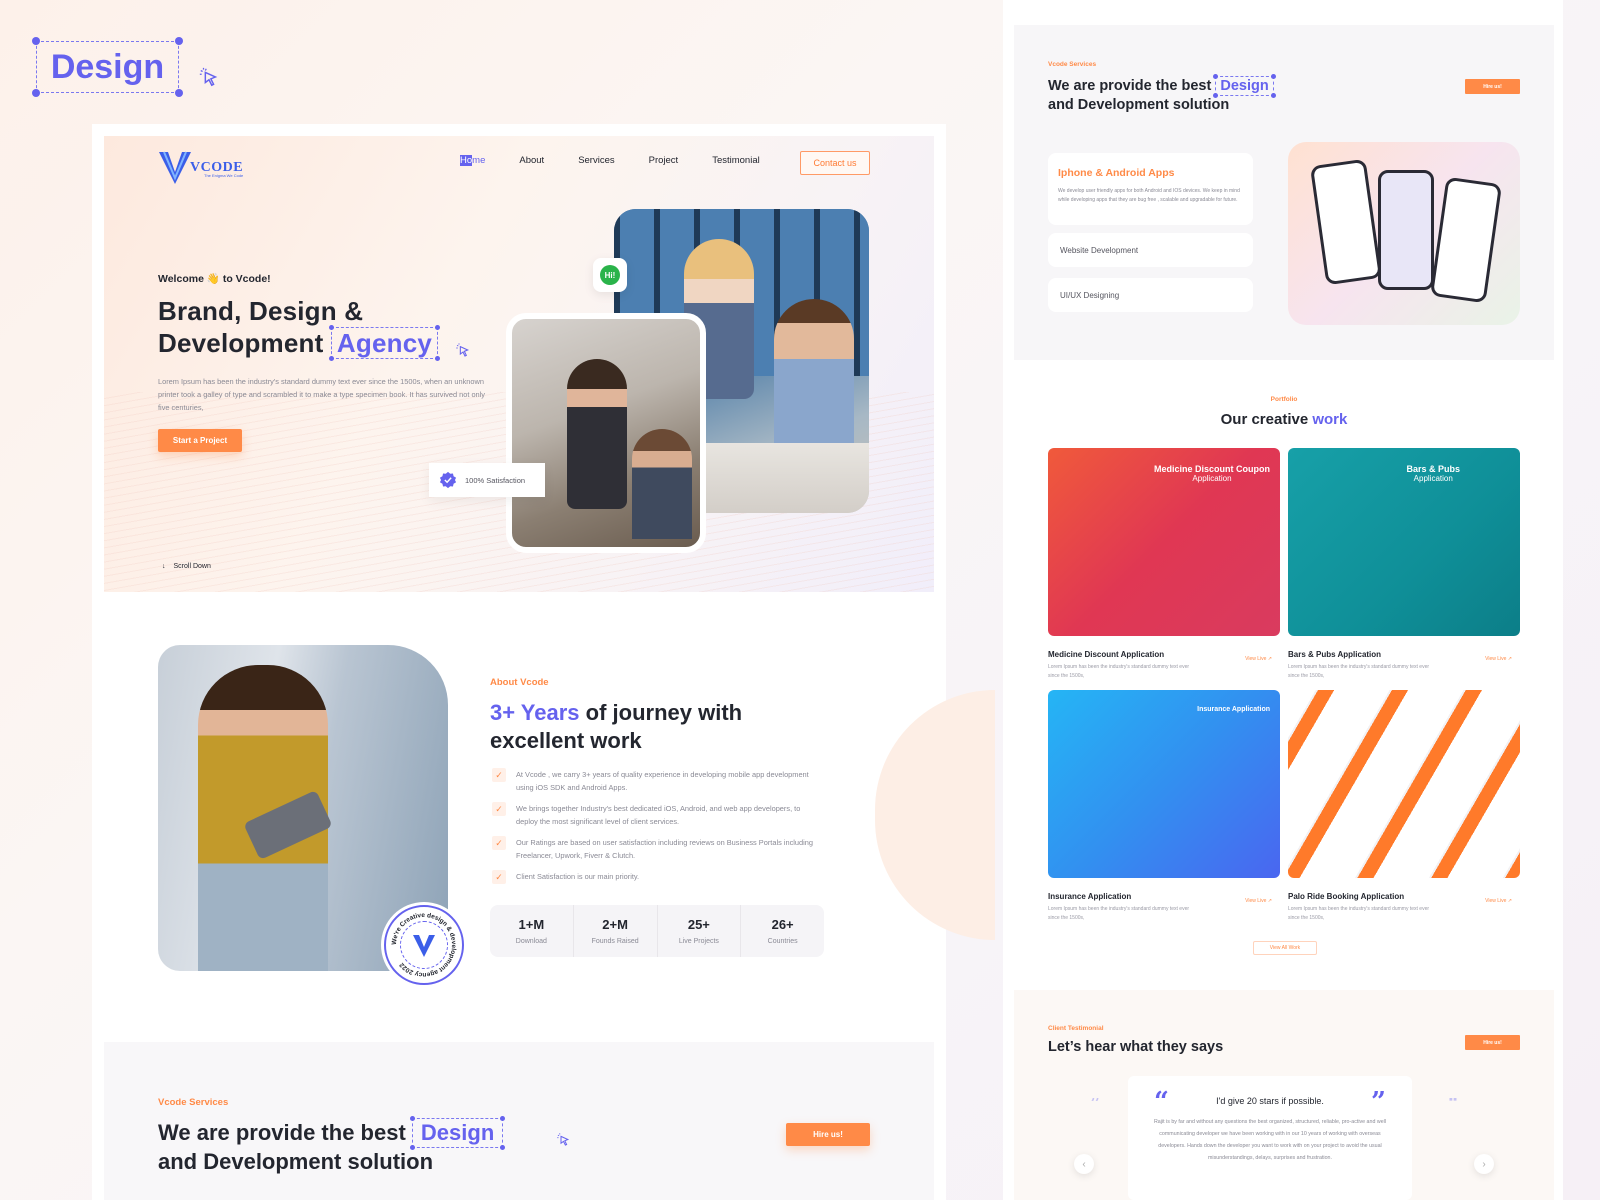 The height and width of the screenshot is (1200, 1600). Describe the element at coordinates (208, 168) in the screenshot. I see `brand-logo: VCODE The Enigma We Code` at that location.